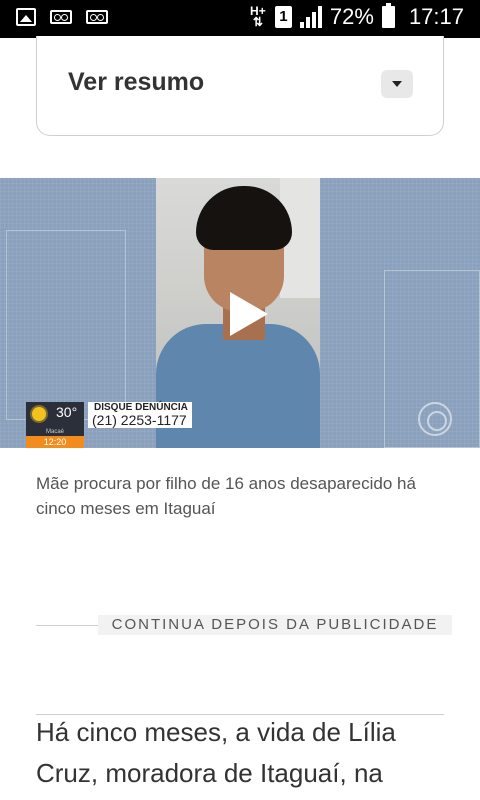 This screenshot has width=480, height=800. I want to click on hotline-box: DISQUE DENÚNCIA (21) 2253-1177, so click(140, 415).